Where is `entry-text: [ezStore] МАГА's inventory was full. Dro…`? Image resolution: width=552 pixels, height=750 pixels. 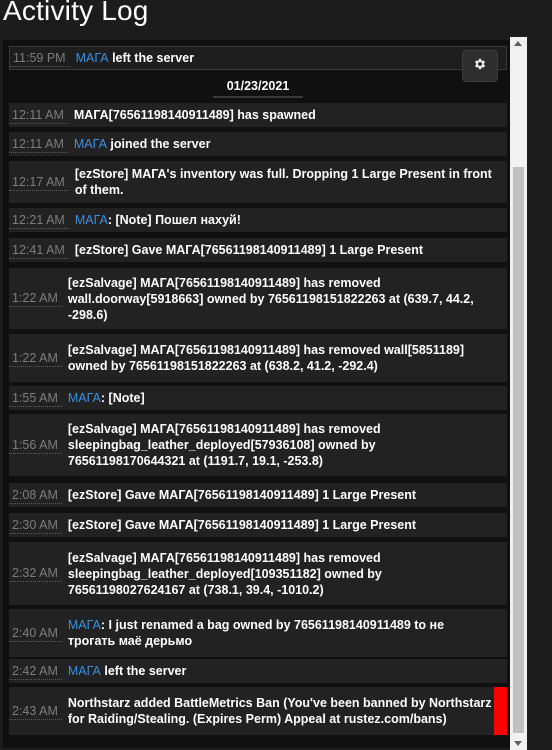 entry-text: [ezStore] МАГА's inventory was full. Dro… is located at coordinates (283, 182).